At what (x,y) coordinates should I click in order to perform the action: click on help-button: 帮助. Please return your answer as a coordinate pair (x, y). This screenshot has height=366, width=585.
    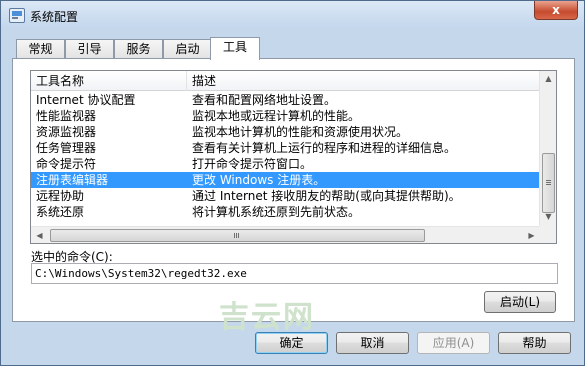
    Looking at the image, I should click on (534, 343).